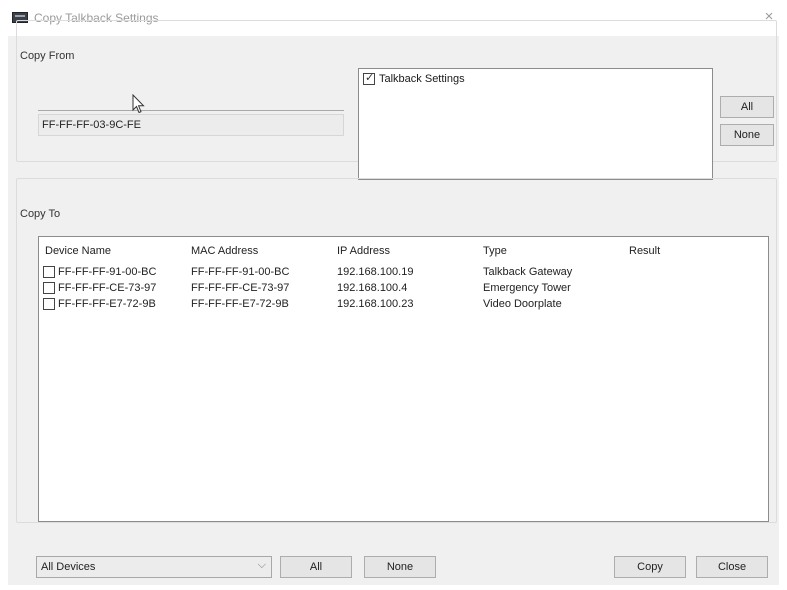 The width and height of the screenshot is (787, 590). Describe the element at coordinates (191, 110) in the screenshot. I see `source-divider` at that location.